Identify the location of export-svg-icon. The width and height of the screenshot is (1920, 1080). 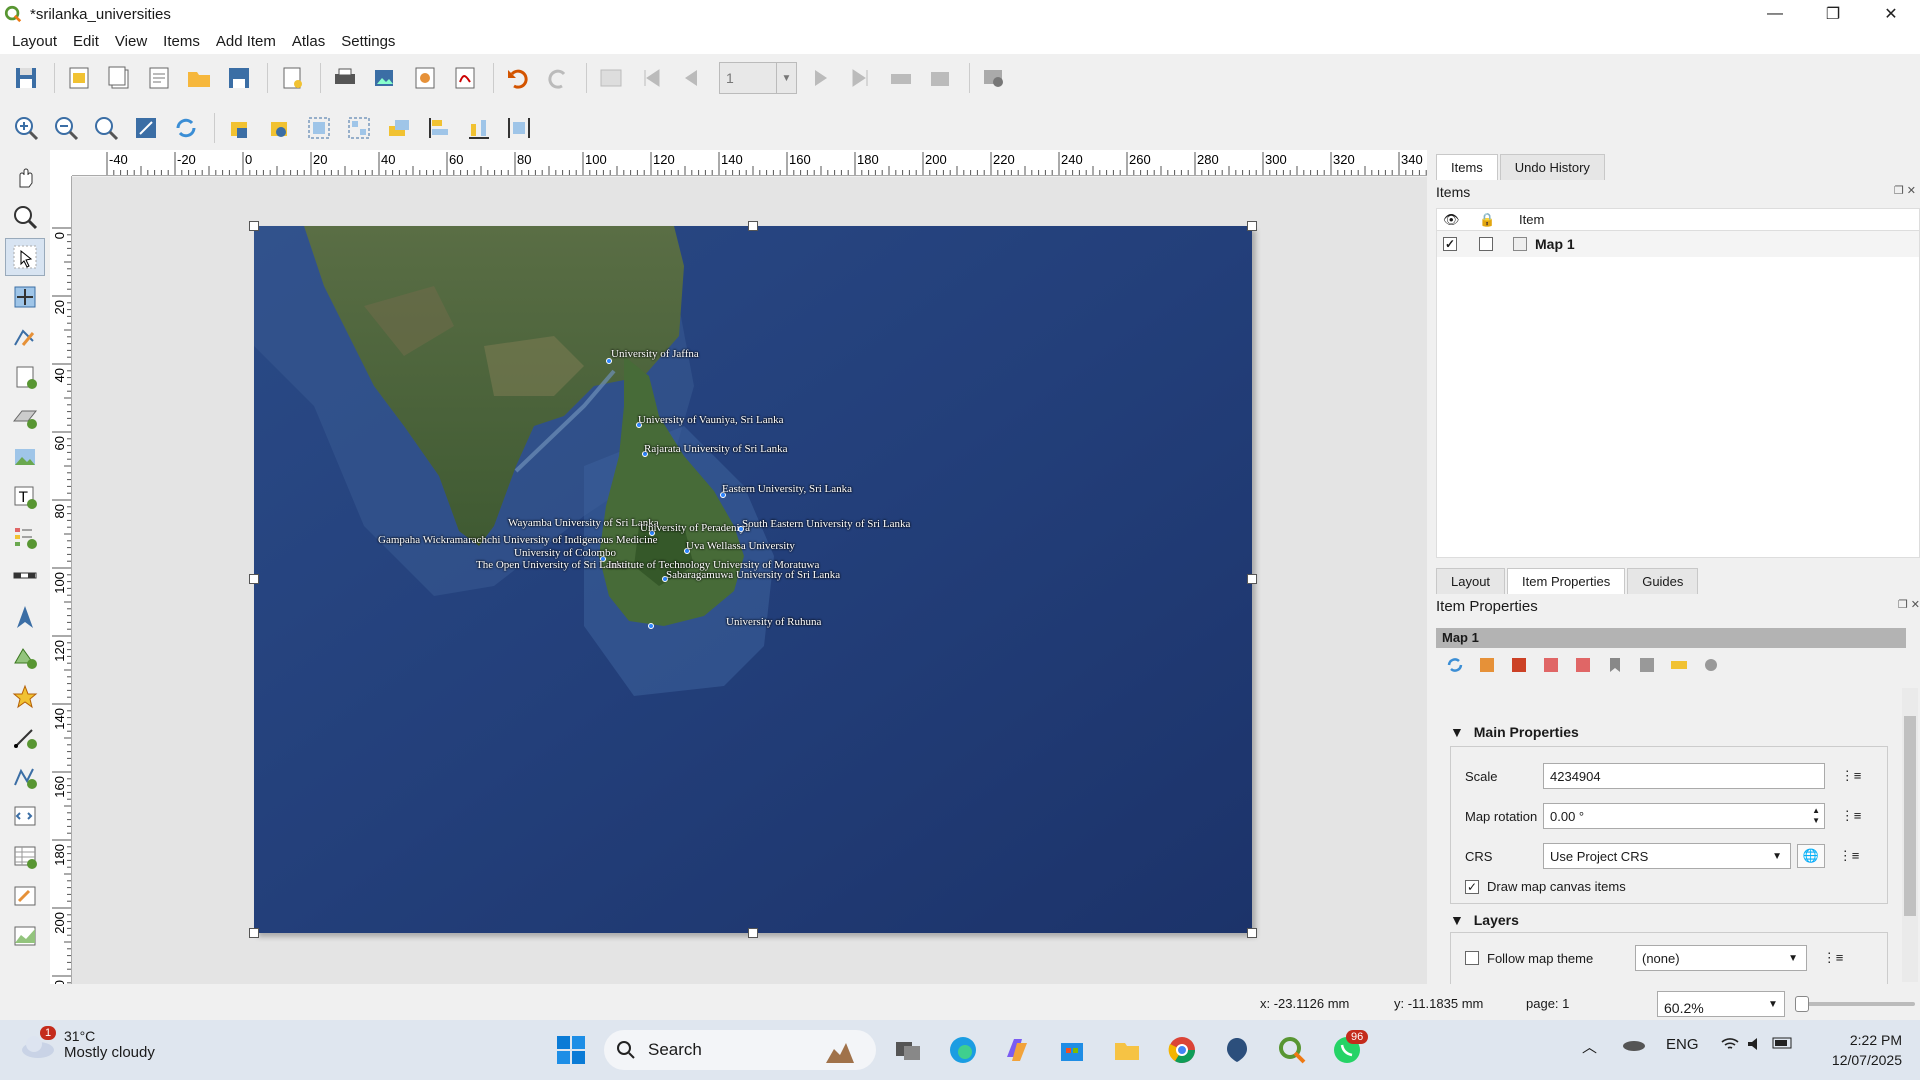
(425, 78).